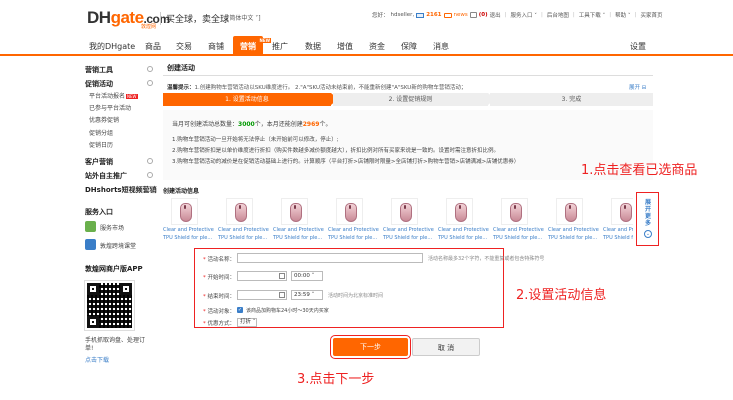 This screenshot has width=733, height=400. I want to click on message-icon, so click(447, 15).